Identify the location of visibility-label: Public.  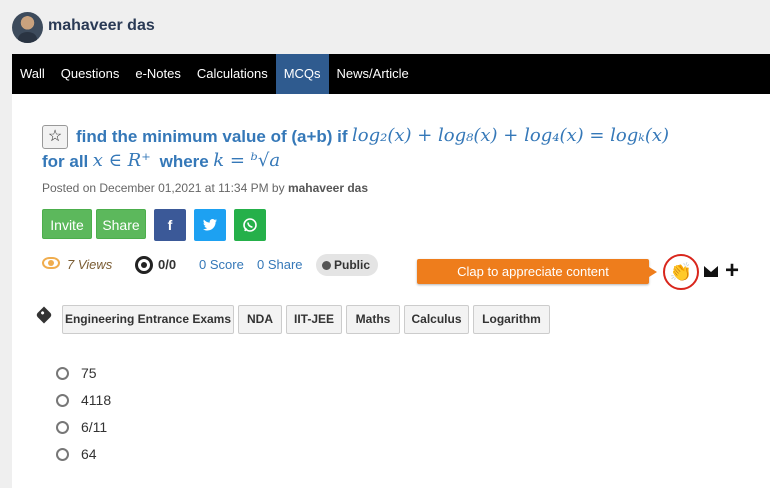
(352, 265).